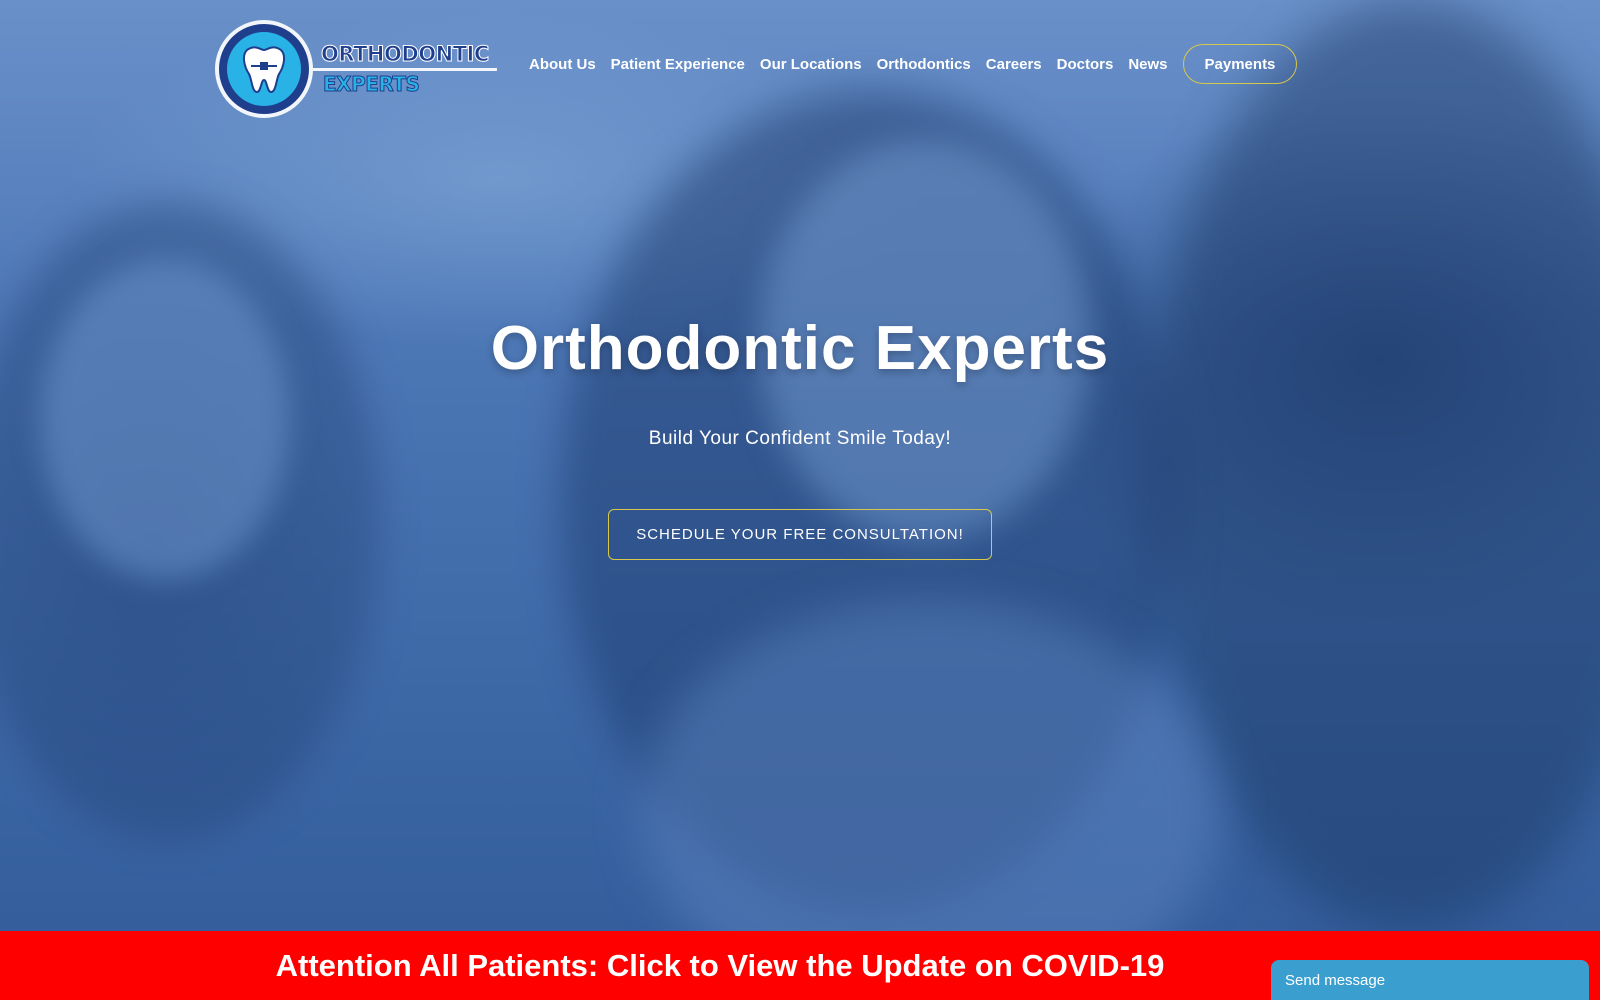 The image size is (1600, 1000). Describe the element at coordinates (924, 64) in the screenshot. I see `nav-item-orthodontics: Orthodontics` at that location.